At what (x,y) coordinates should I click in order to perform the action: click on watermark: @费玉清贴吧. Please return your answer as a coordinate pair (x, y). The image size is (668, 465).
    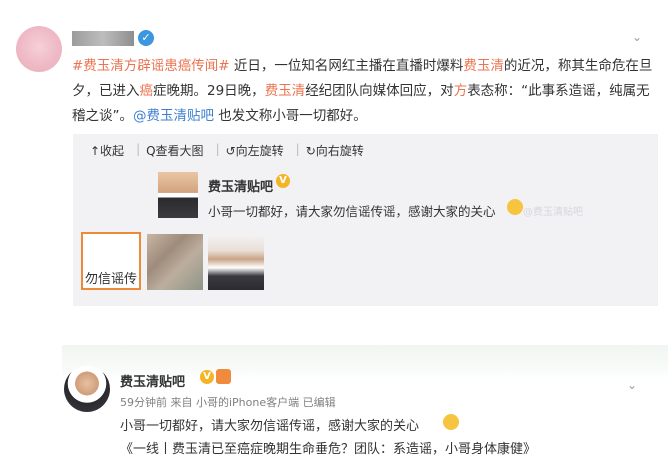
    Looking at the image, I should click on (553, 212).